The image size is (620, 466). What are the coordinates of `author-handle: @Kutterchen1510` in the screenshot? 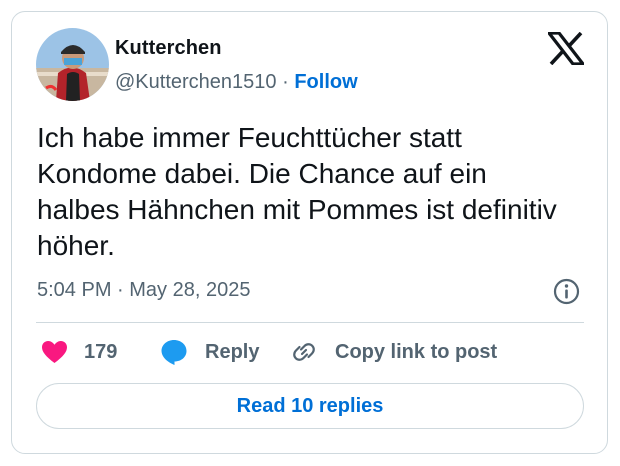 It's located at (196, 82).